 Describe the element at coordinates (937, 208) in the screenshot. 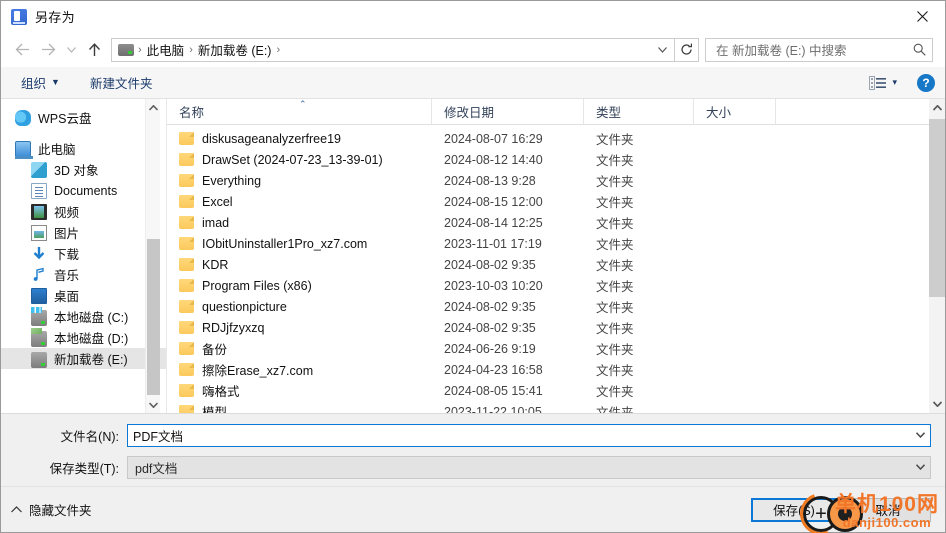

I see `file-list-scroll-thumb` at that location.